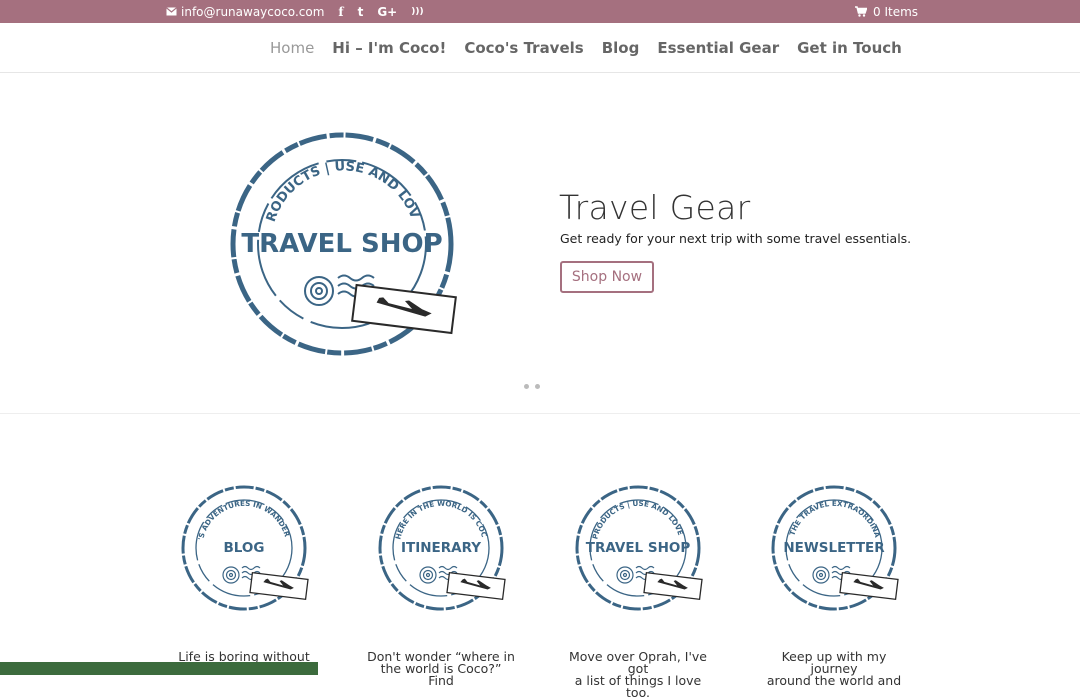  I want to click on nav-item-home: Home, so click(292, 48).